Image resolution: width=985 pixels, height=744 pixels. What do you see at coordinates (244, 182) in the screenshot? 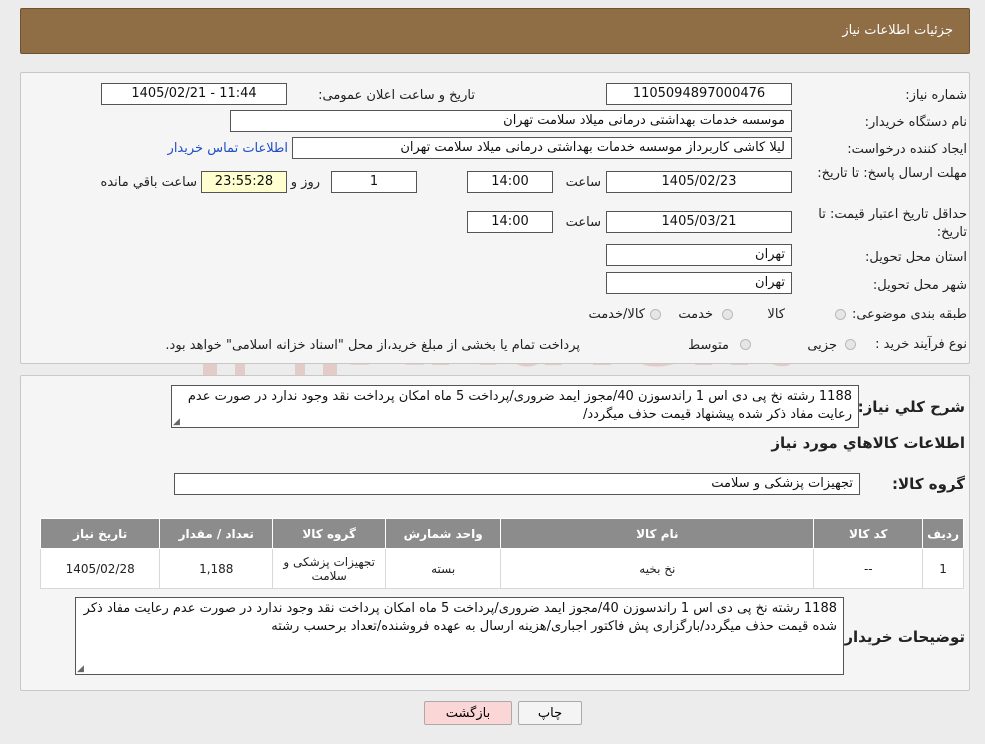
I see `remaining-time-field: 23:55:28` at bounding box center [244, 182].